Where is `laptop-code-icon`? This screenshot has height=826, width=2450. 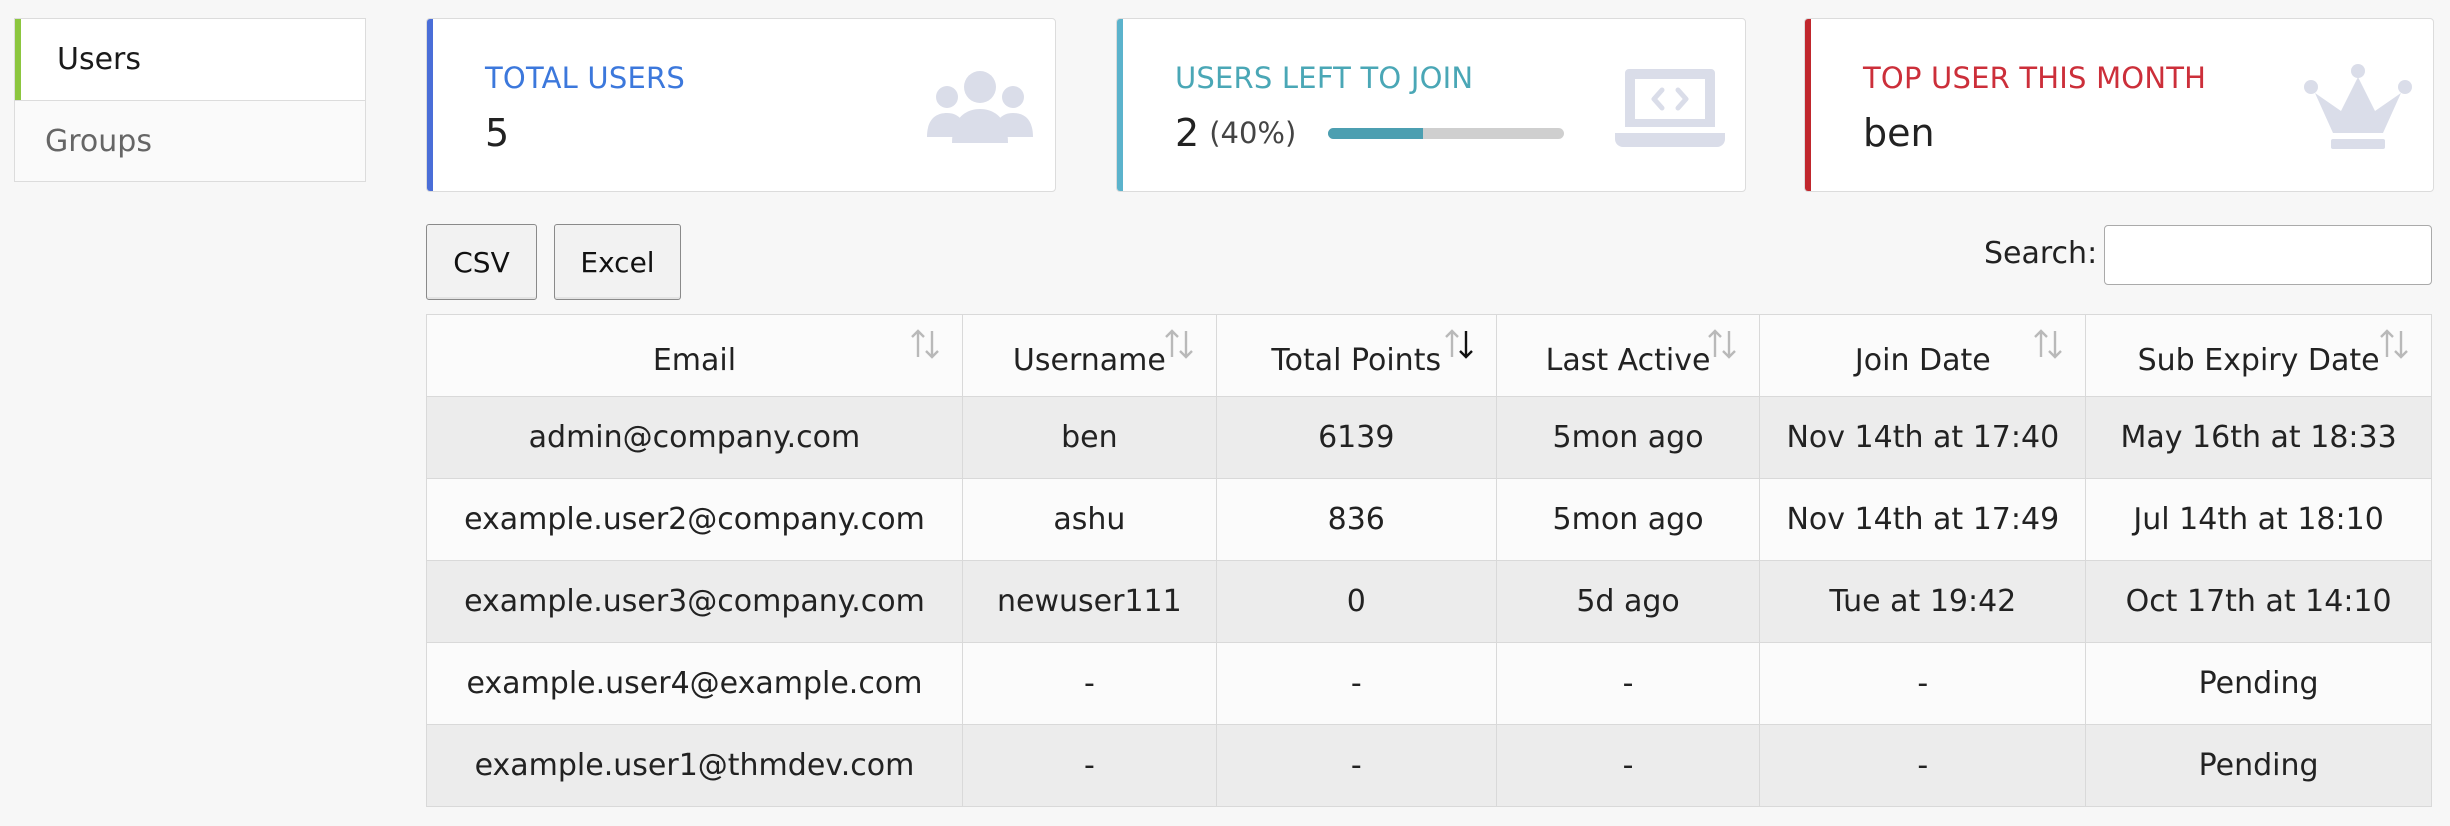 laptop-code-icon is located at coordinates (1670, 108).